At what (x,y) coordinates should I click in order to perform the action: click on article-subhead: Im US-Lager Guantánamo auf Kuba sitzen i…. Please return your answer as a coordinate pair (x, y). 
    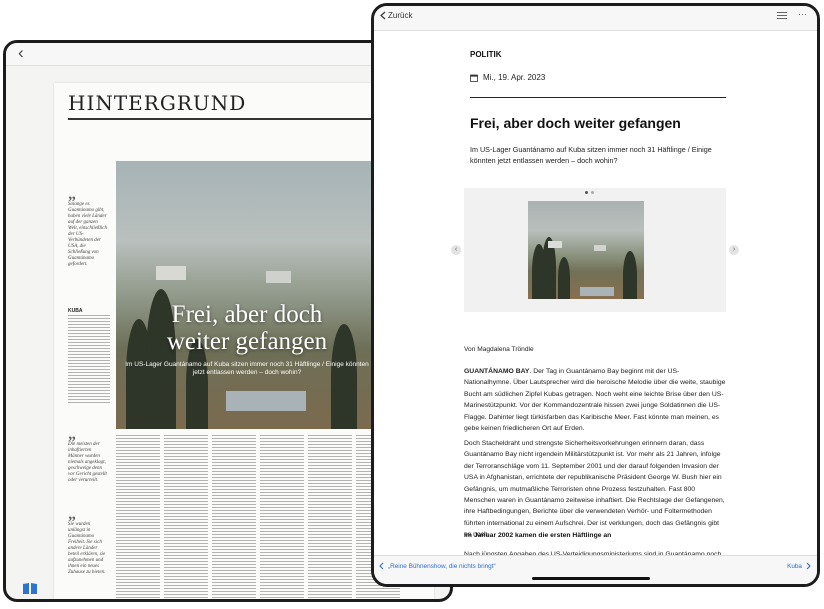
    Looking at the image, I should click on (591, 155).